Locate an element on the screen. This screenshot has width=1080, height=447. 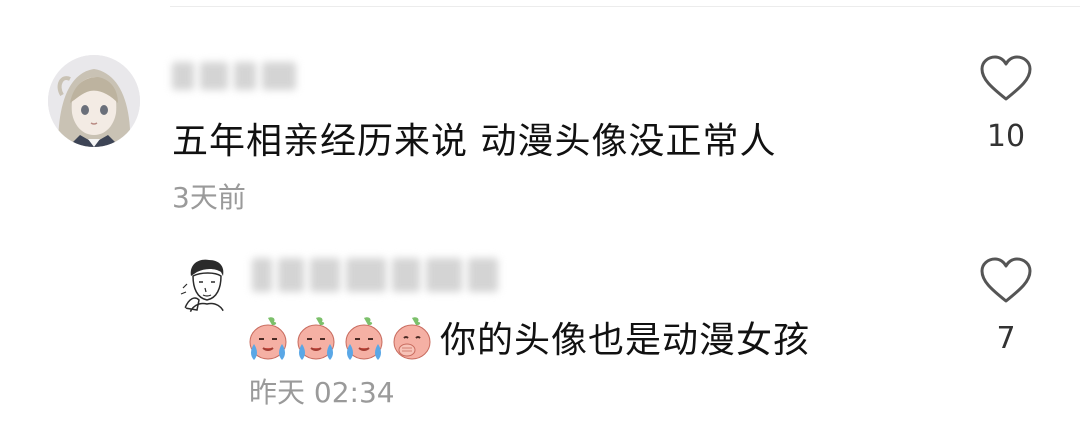
user-avatar is located at coordinates (94, 101).